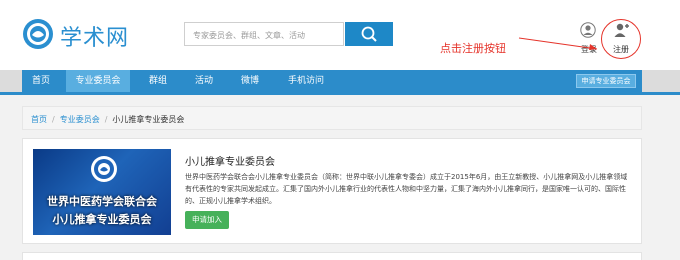 This screenshot has height=260, width=680. What do you see at coordinates (332, 256) in the screenshot?
I see `next-card` at bounding box center [332, 256].